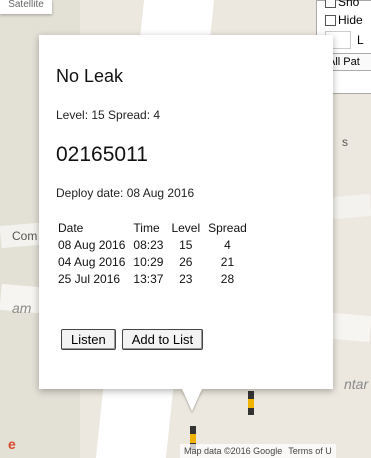 The height and width of the screenshot is (458, 371). What do you see at coordinates (89, 279) in the screenshot?
I see `cell-date: 25 Jul 2016` at bounding box center [89, 279].